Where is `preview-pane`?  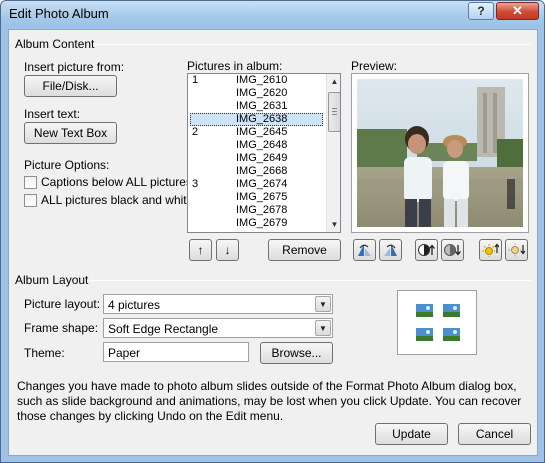 preview-pane is located at coordinates (440, 153).